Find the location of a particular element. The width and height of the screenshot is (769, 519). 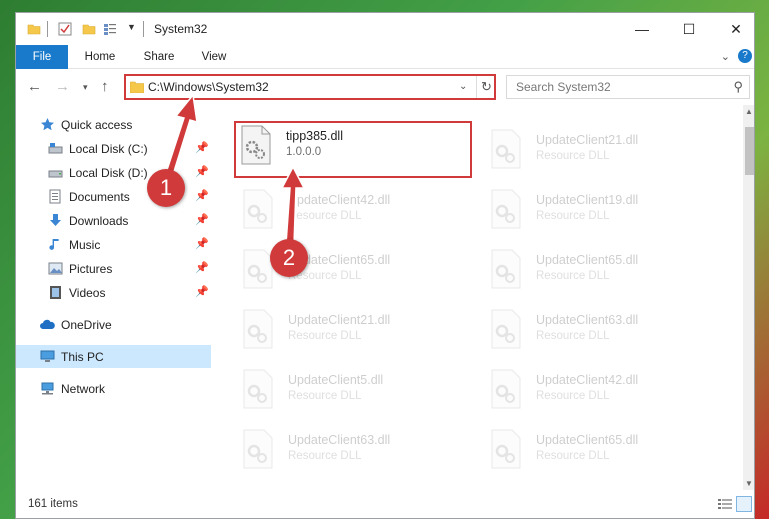

properties-icon is located at coordinates (110, 29).